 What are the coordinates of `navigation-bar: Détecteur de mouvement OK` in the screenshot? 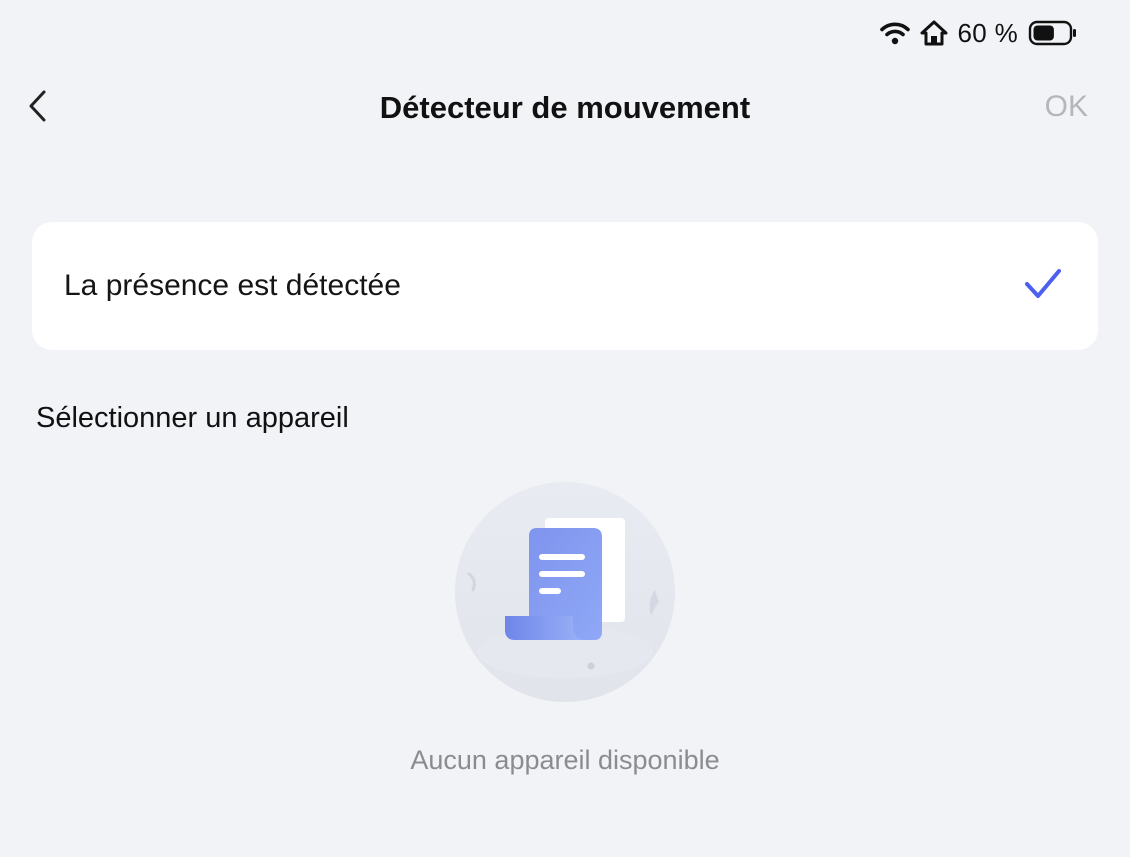 It's located at (565, 108).